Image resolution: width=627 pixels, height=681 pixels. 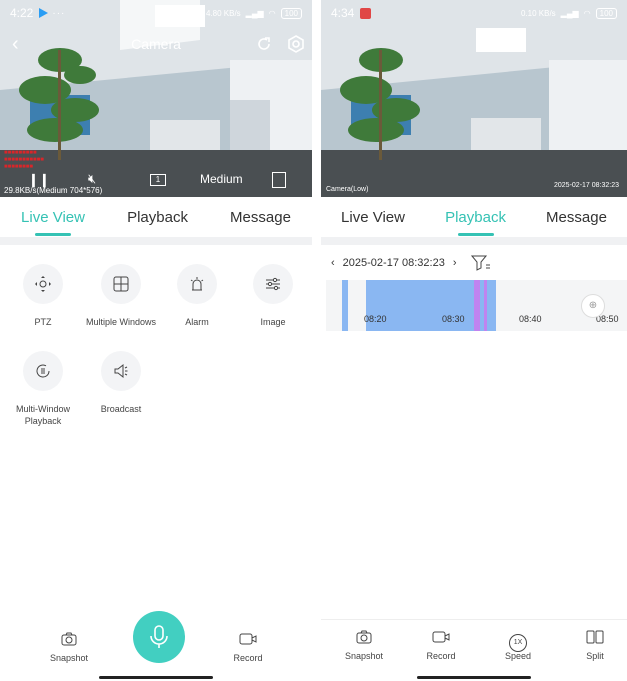 I want to click on split-button: Split, so click(x=593, y=645).